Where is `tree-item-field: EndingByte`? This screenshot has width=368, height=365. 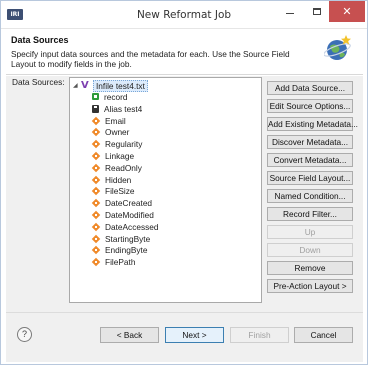 tree-item-field: EndingByte is located at coordinates (119, 250).